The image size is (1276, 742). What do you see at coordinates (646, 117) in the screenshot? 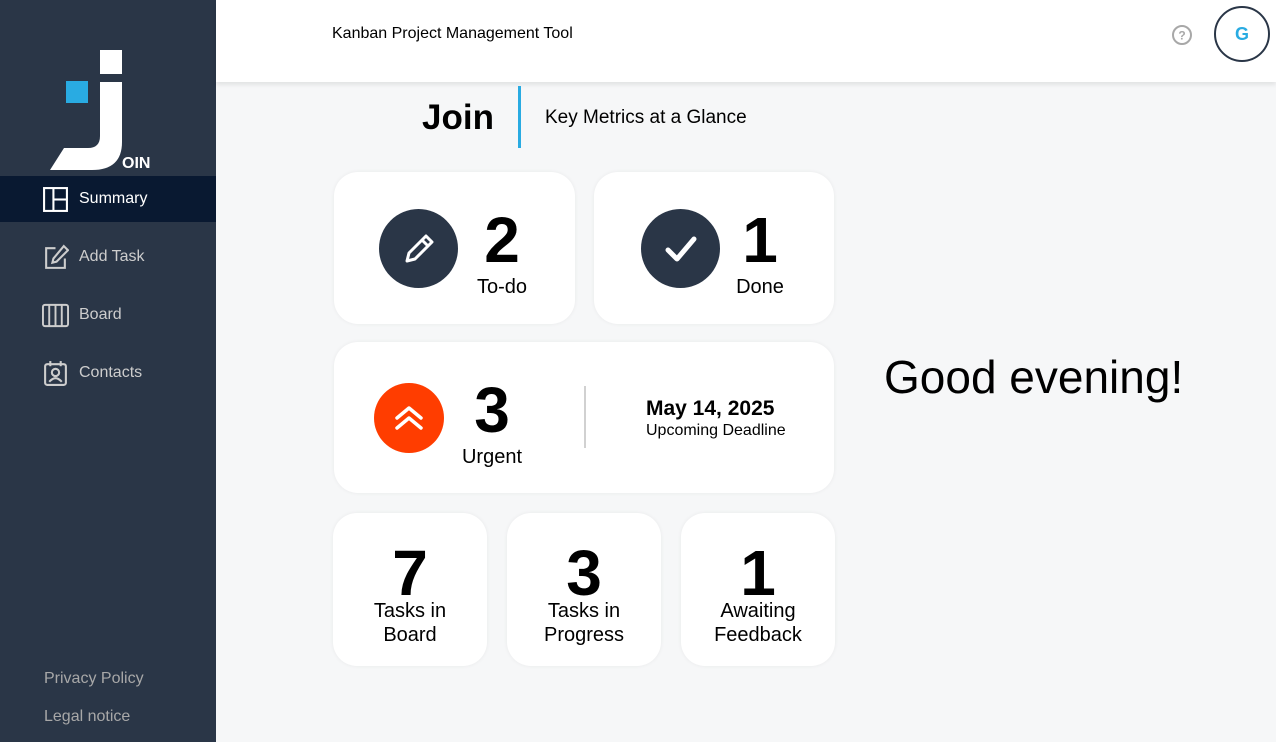
I see `page-subtitle: Key Metrics at a Glance` at bounding box center [646, 117].